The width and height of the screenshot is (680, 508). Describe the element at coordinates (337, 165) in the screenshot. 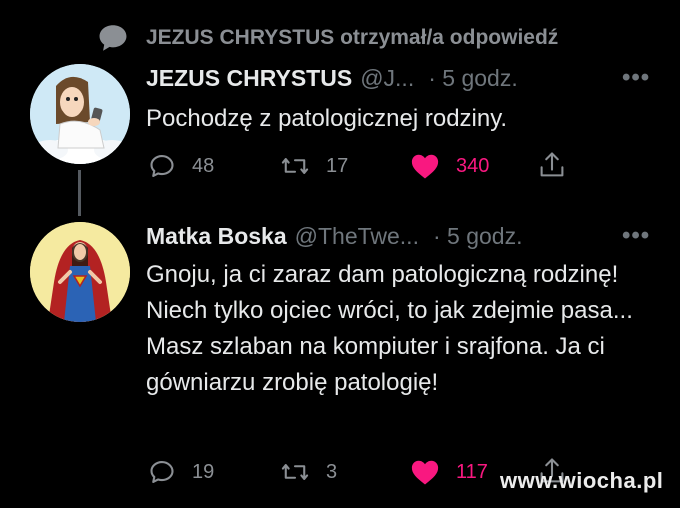

I see `retweet-count: 17` at that location.